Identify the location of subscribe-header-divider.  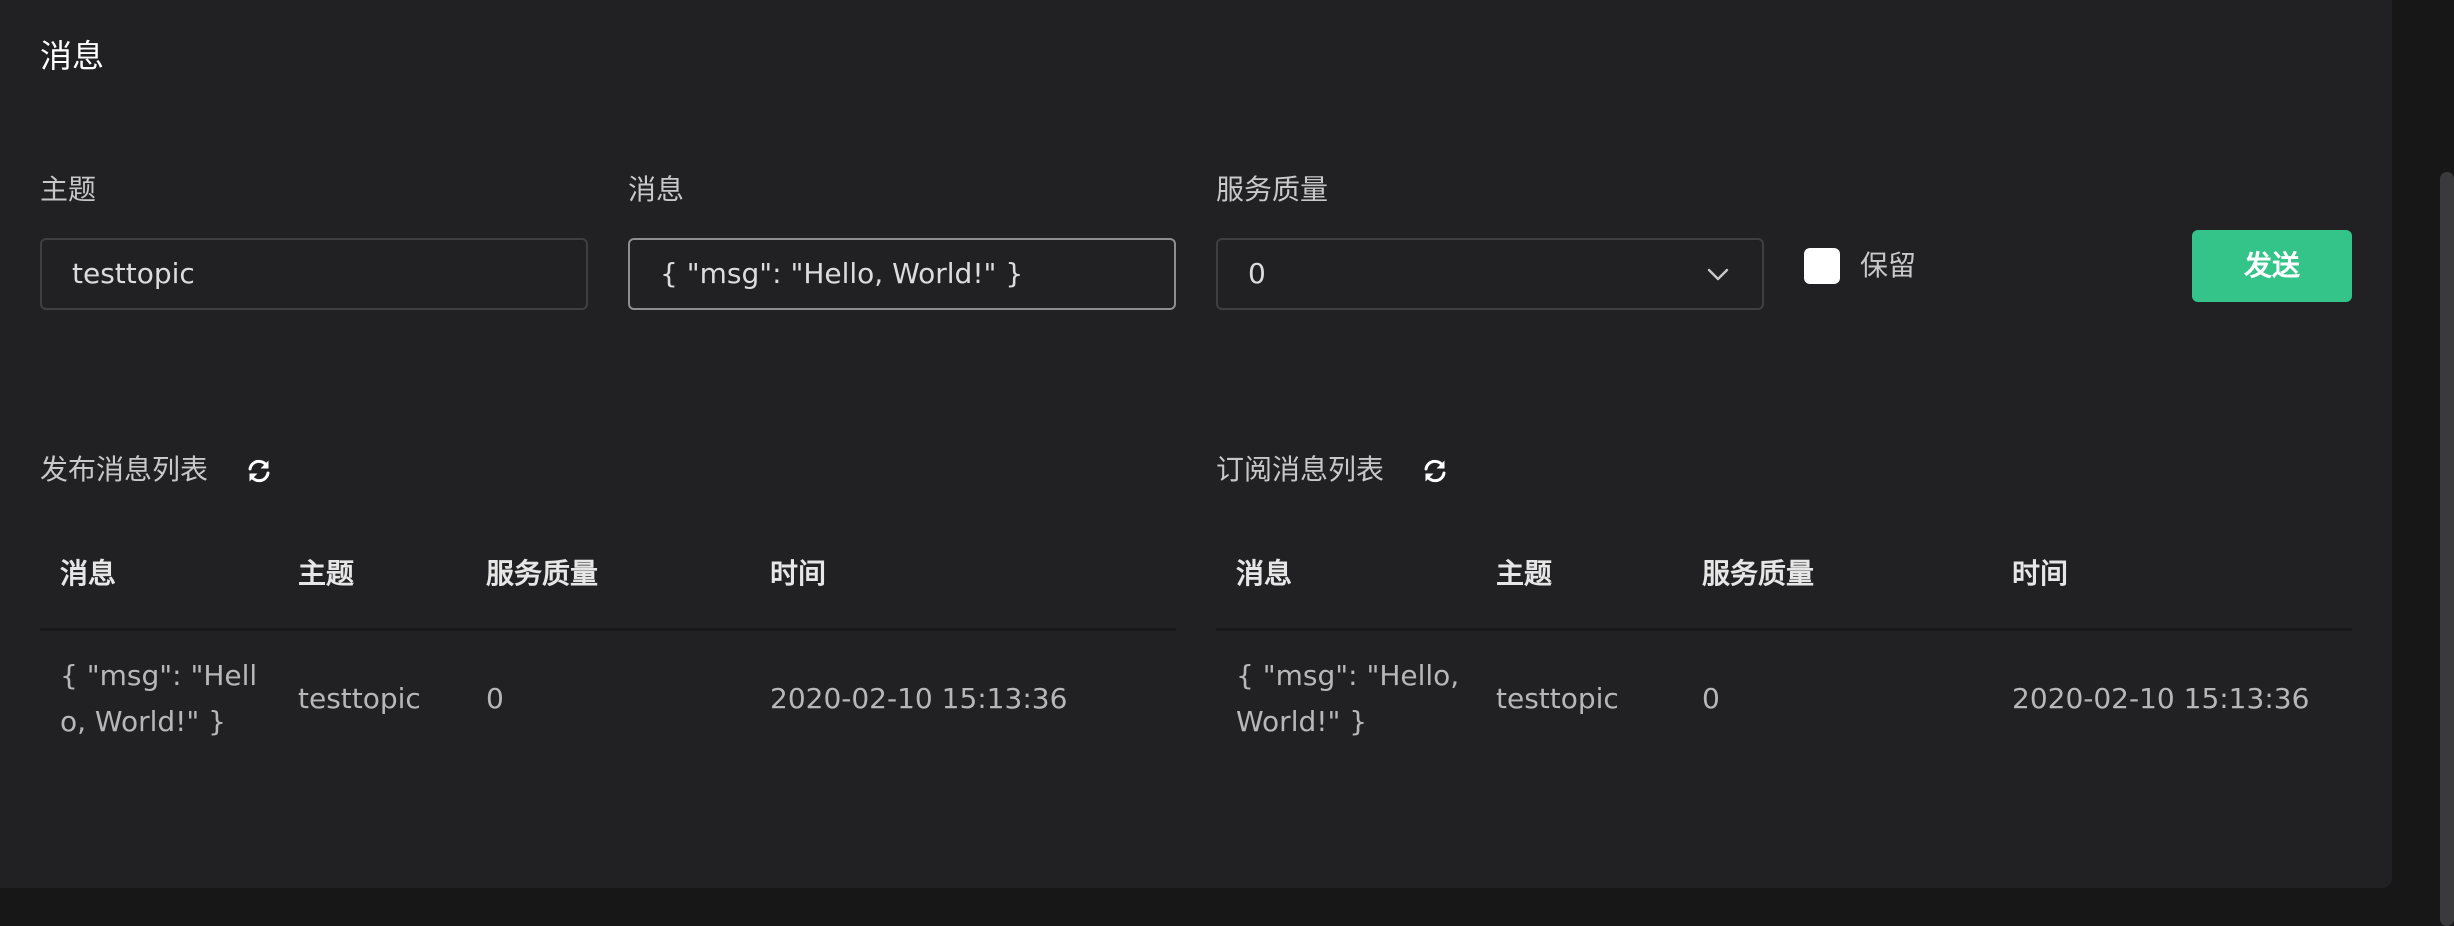
(1784, 629).